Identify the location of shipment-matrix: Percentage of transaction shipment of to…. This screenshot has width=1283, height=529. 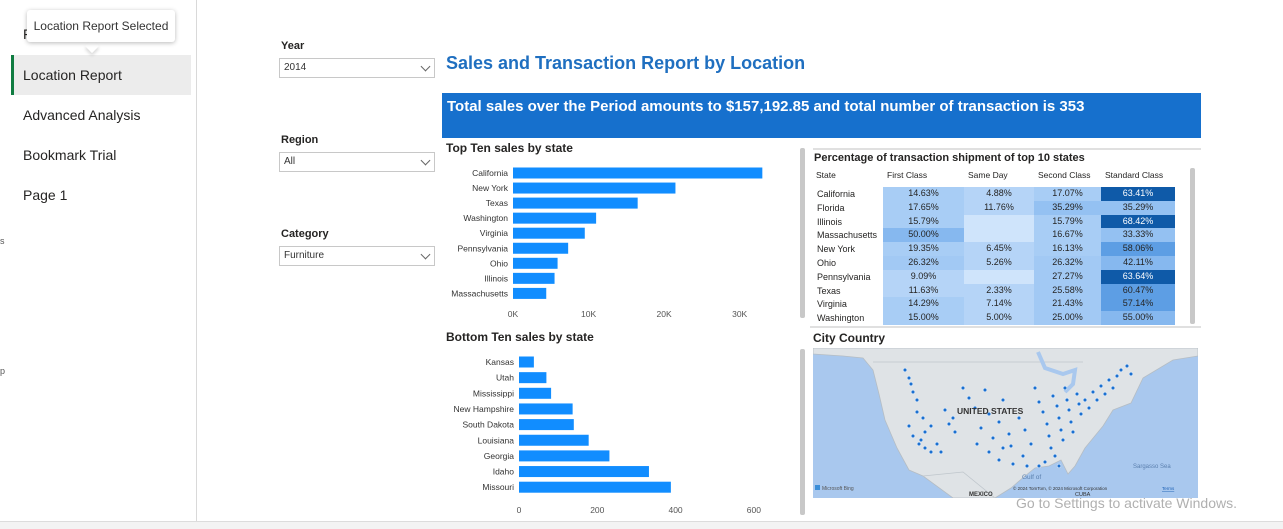
(1007, 237).